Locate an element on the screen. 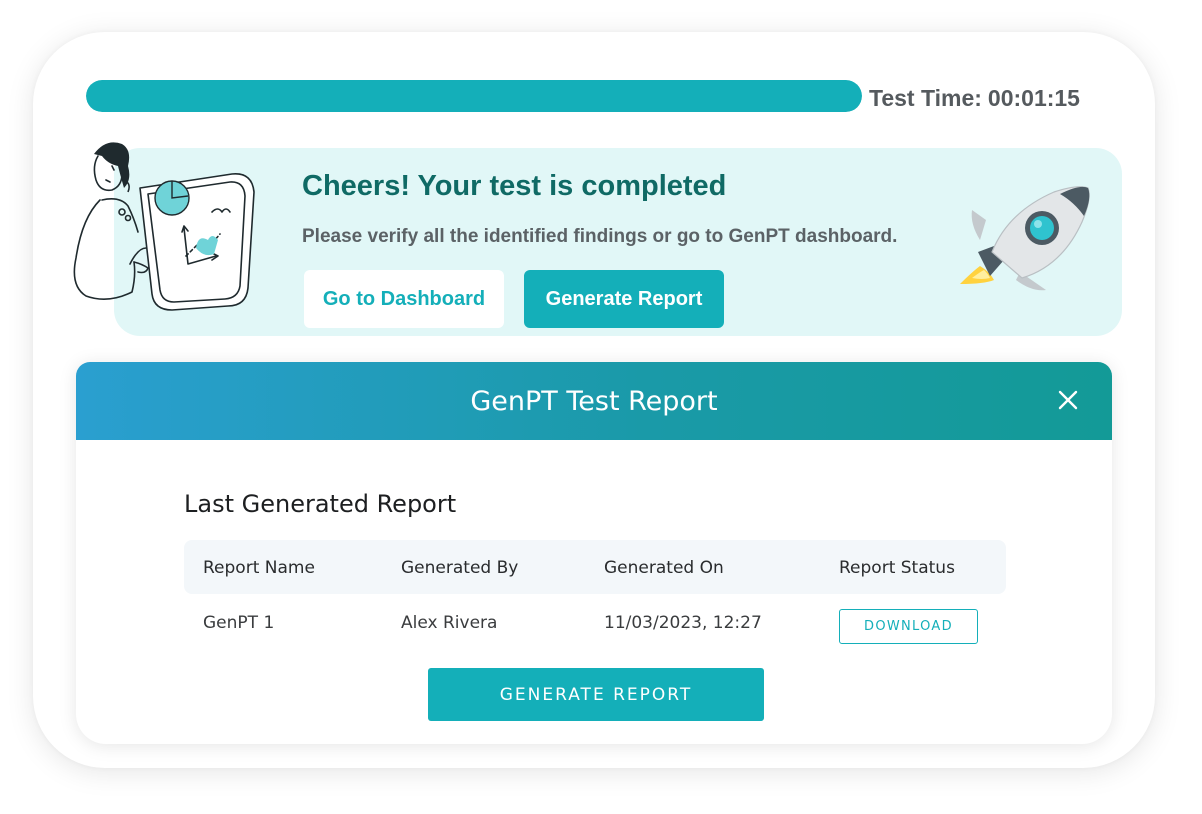  generated-on-cell: 11/03/2023, 12:27 is located at coordinates (683, 623).